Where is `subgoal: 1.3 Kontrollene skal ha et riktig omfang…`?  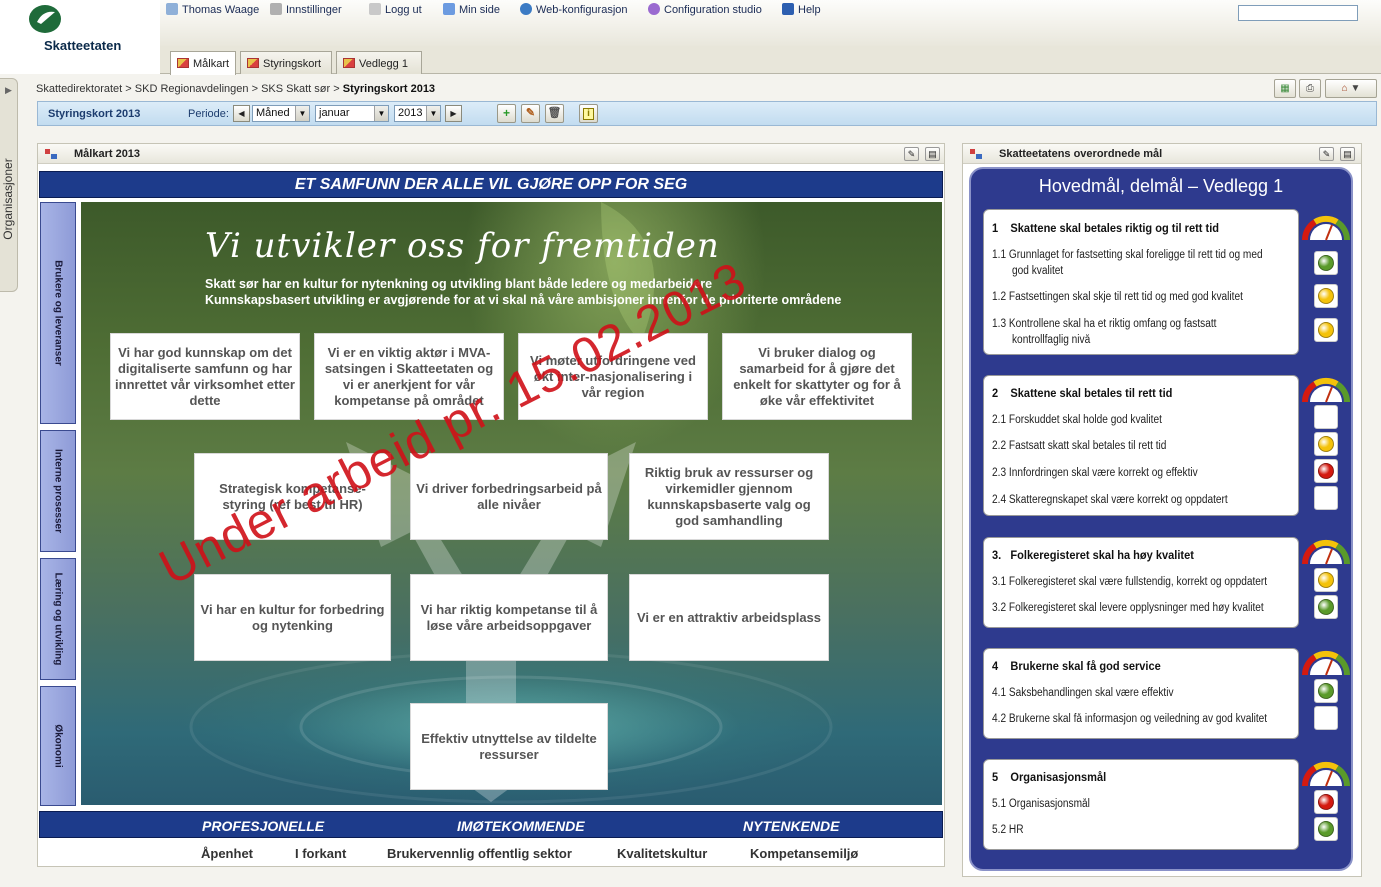
subgoal: 1.3 Kontrollene skal ha et riktig omfang… is located at coordinates (1104, 324).